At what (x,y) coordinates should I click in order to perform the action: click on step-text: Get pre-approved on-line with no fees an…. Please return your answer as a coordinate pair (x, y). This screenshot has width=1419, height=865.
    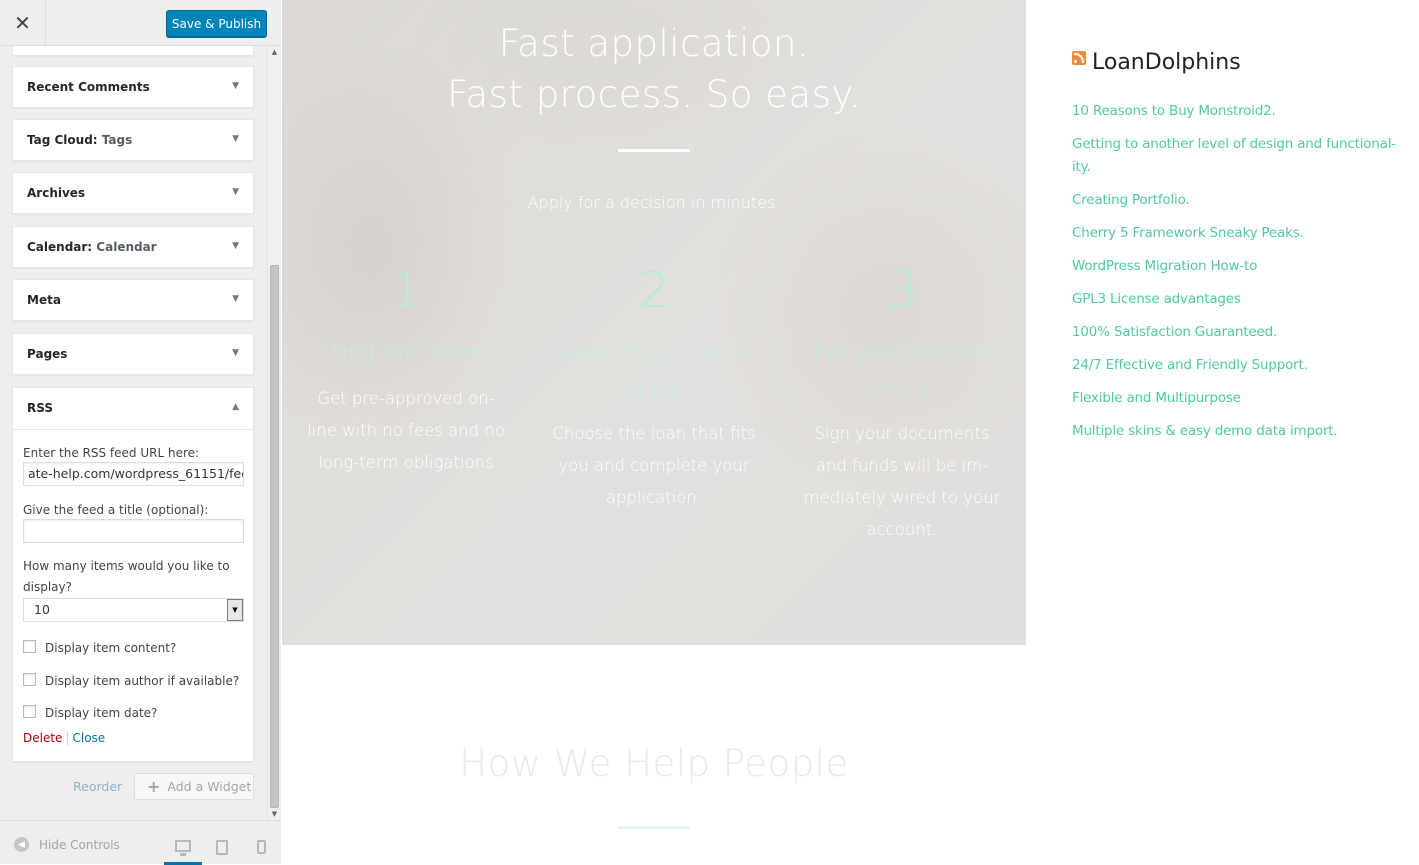
    Looking at the image, I should click on (406, 430).